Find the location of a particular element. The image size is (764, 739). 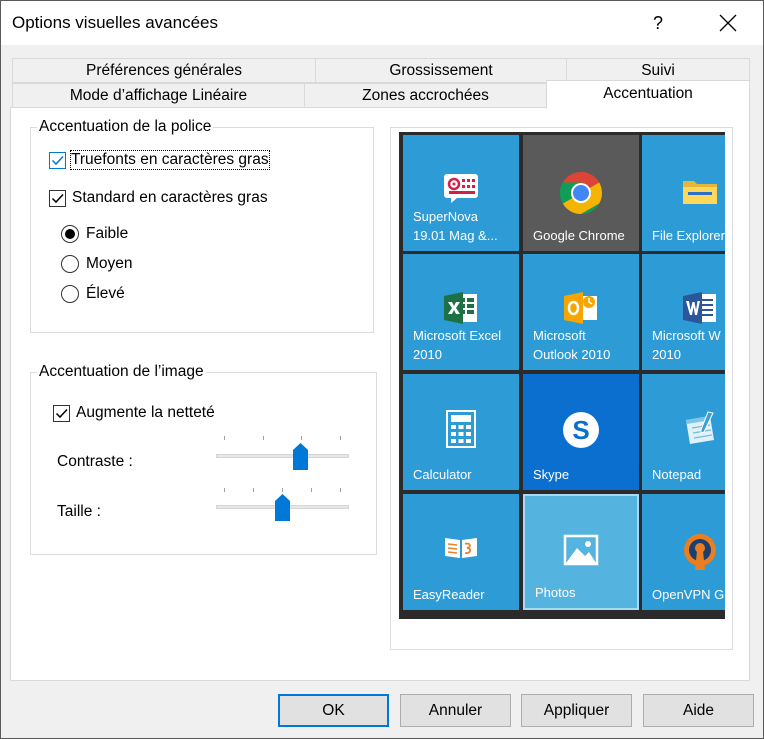

ok-button: OK is located at coordinates (333, 710).